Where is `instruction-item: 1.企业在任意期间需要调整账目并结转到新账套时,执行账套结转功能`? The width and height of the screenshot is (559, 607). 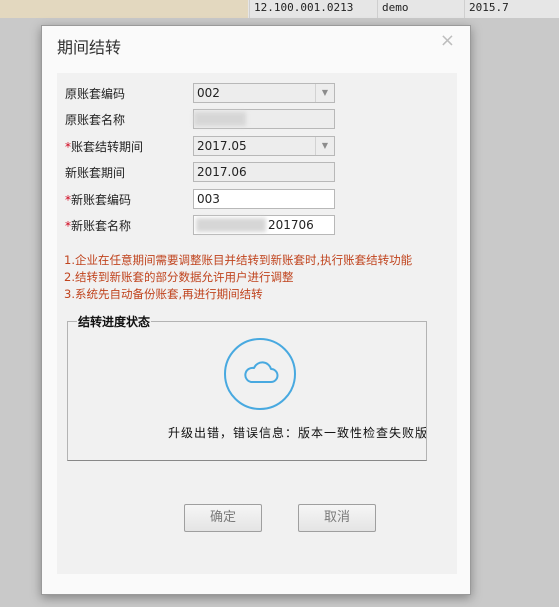 instruction-item: 1.企业在任意期间需要调整账目并结转到新账套时,执行账套结转功能 is located at coordinates (238, 260).